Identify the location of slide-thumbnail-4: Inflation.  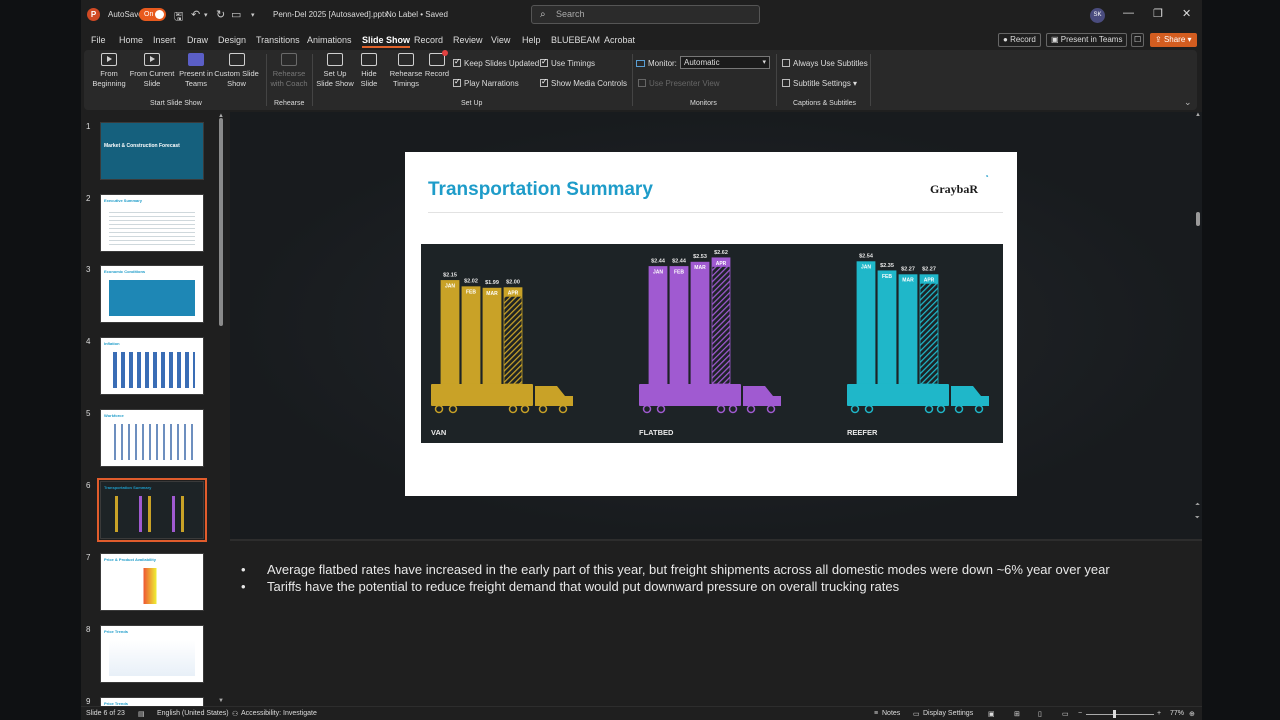
(152, 366).